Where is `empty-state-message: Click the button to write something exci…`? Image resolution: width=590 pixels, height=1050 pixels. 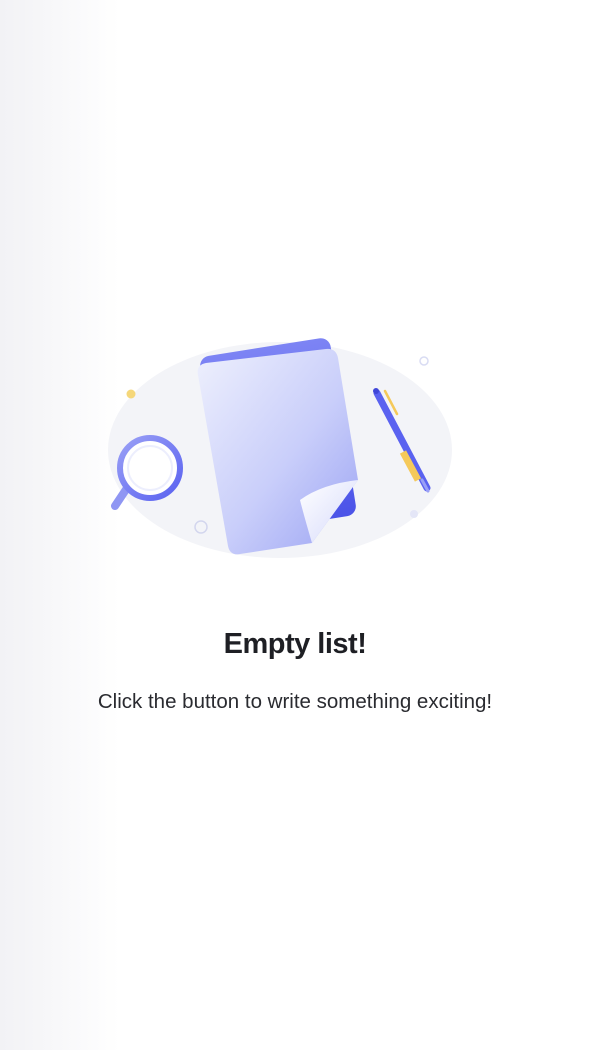
empty-state-message: Click the button to write something exci… is located at coordinates (295, 701).